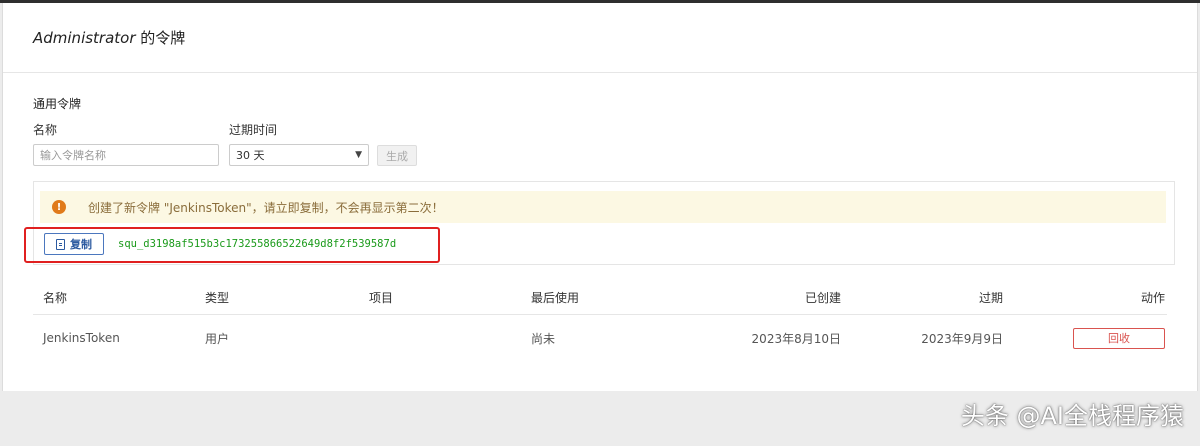  What do you see at coordinates (55, 298) in the screenshot?
I see `header-name: 名称` at bounding box center [55, 298].